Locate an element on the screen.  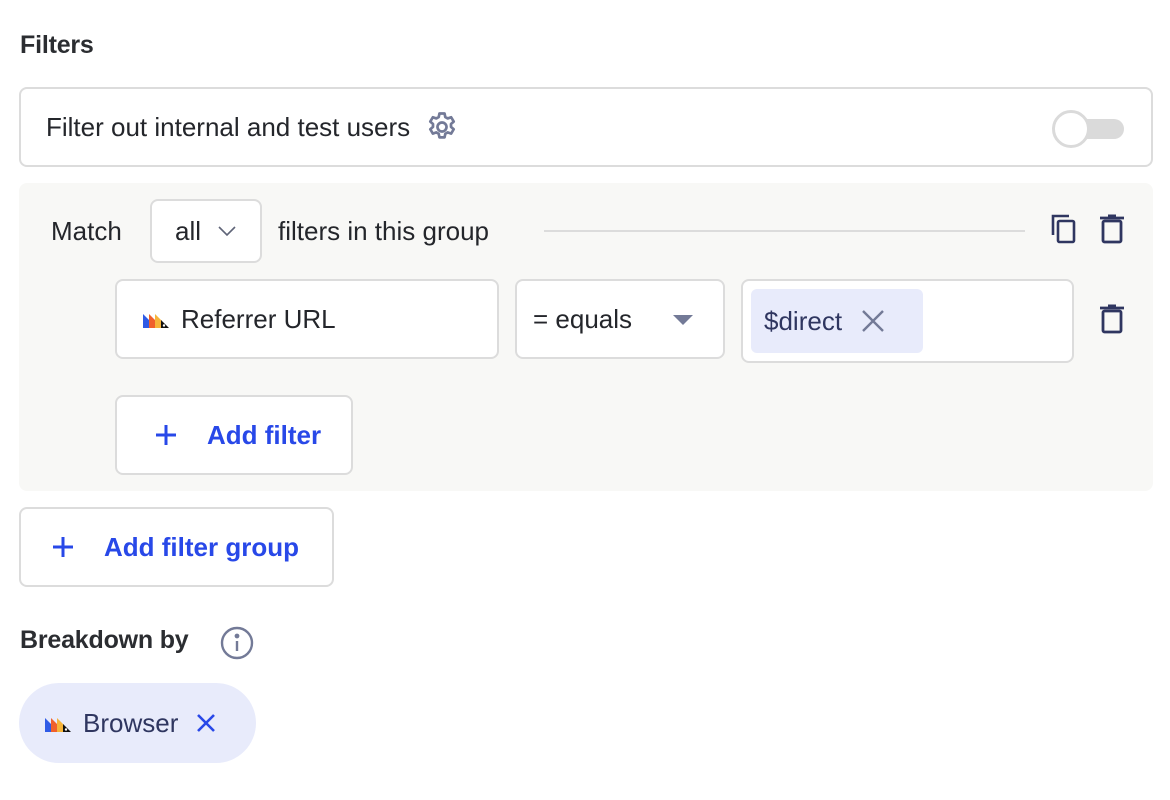
copy-icon is located at coordinates (1064, 231).